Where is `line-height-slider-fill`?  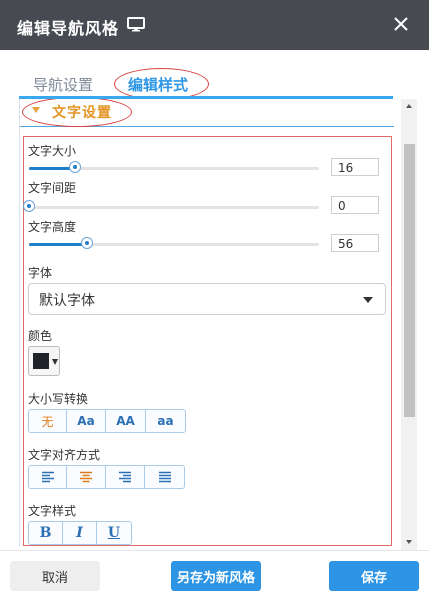
line-height-slider-fill is located at coordinates (58, 244).